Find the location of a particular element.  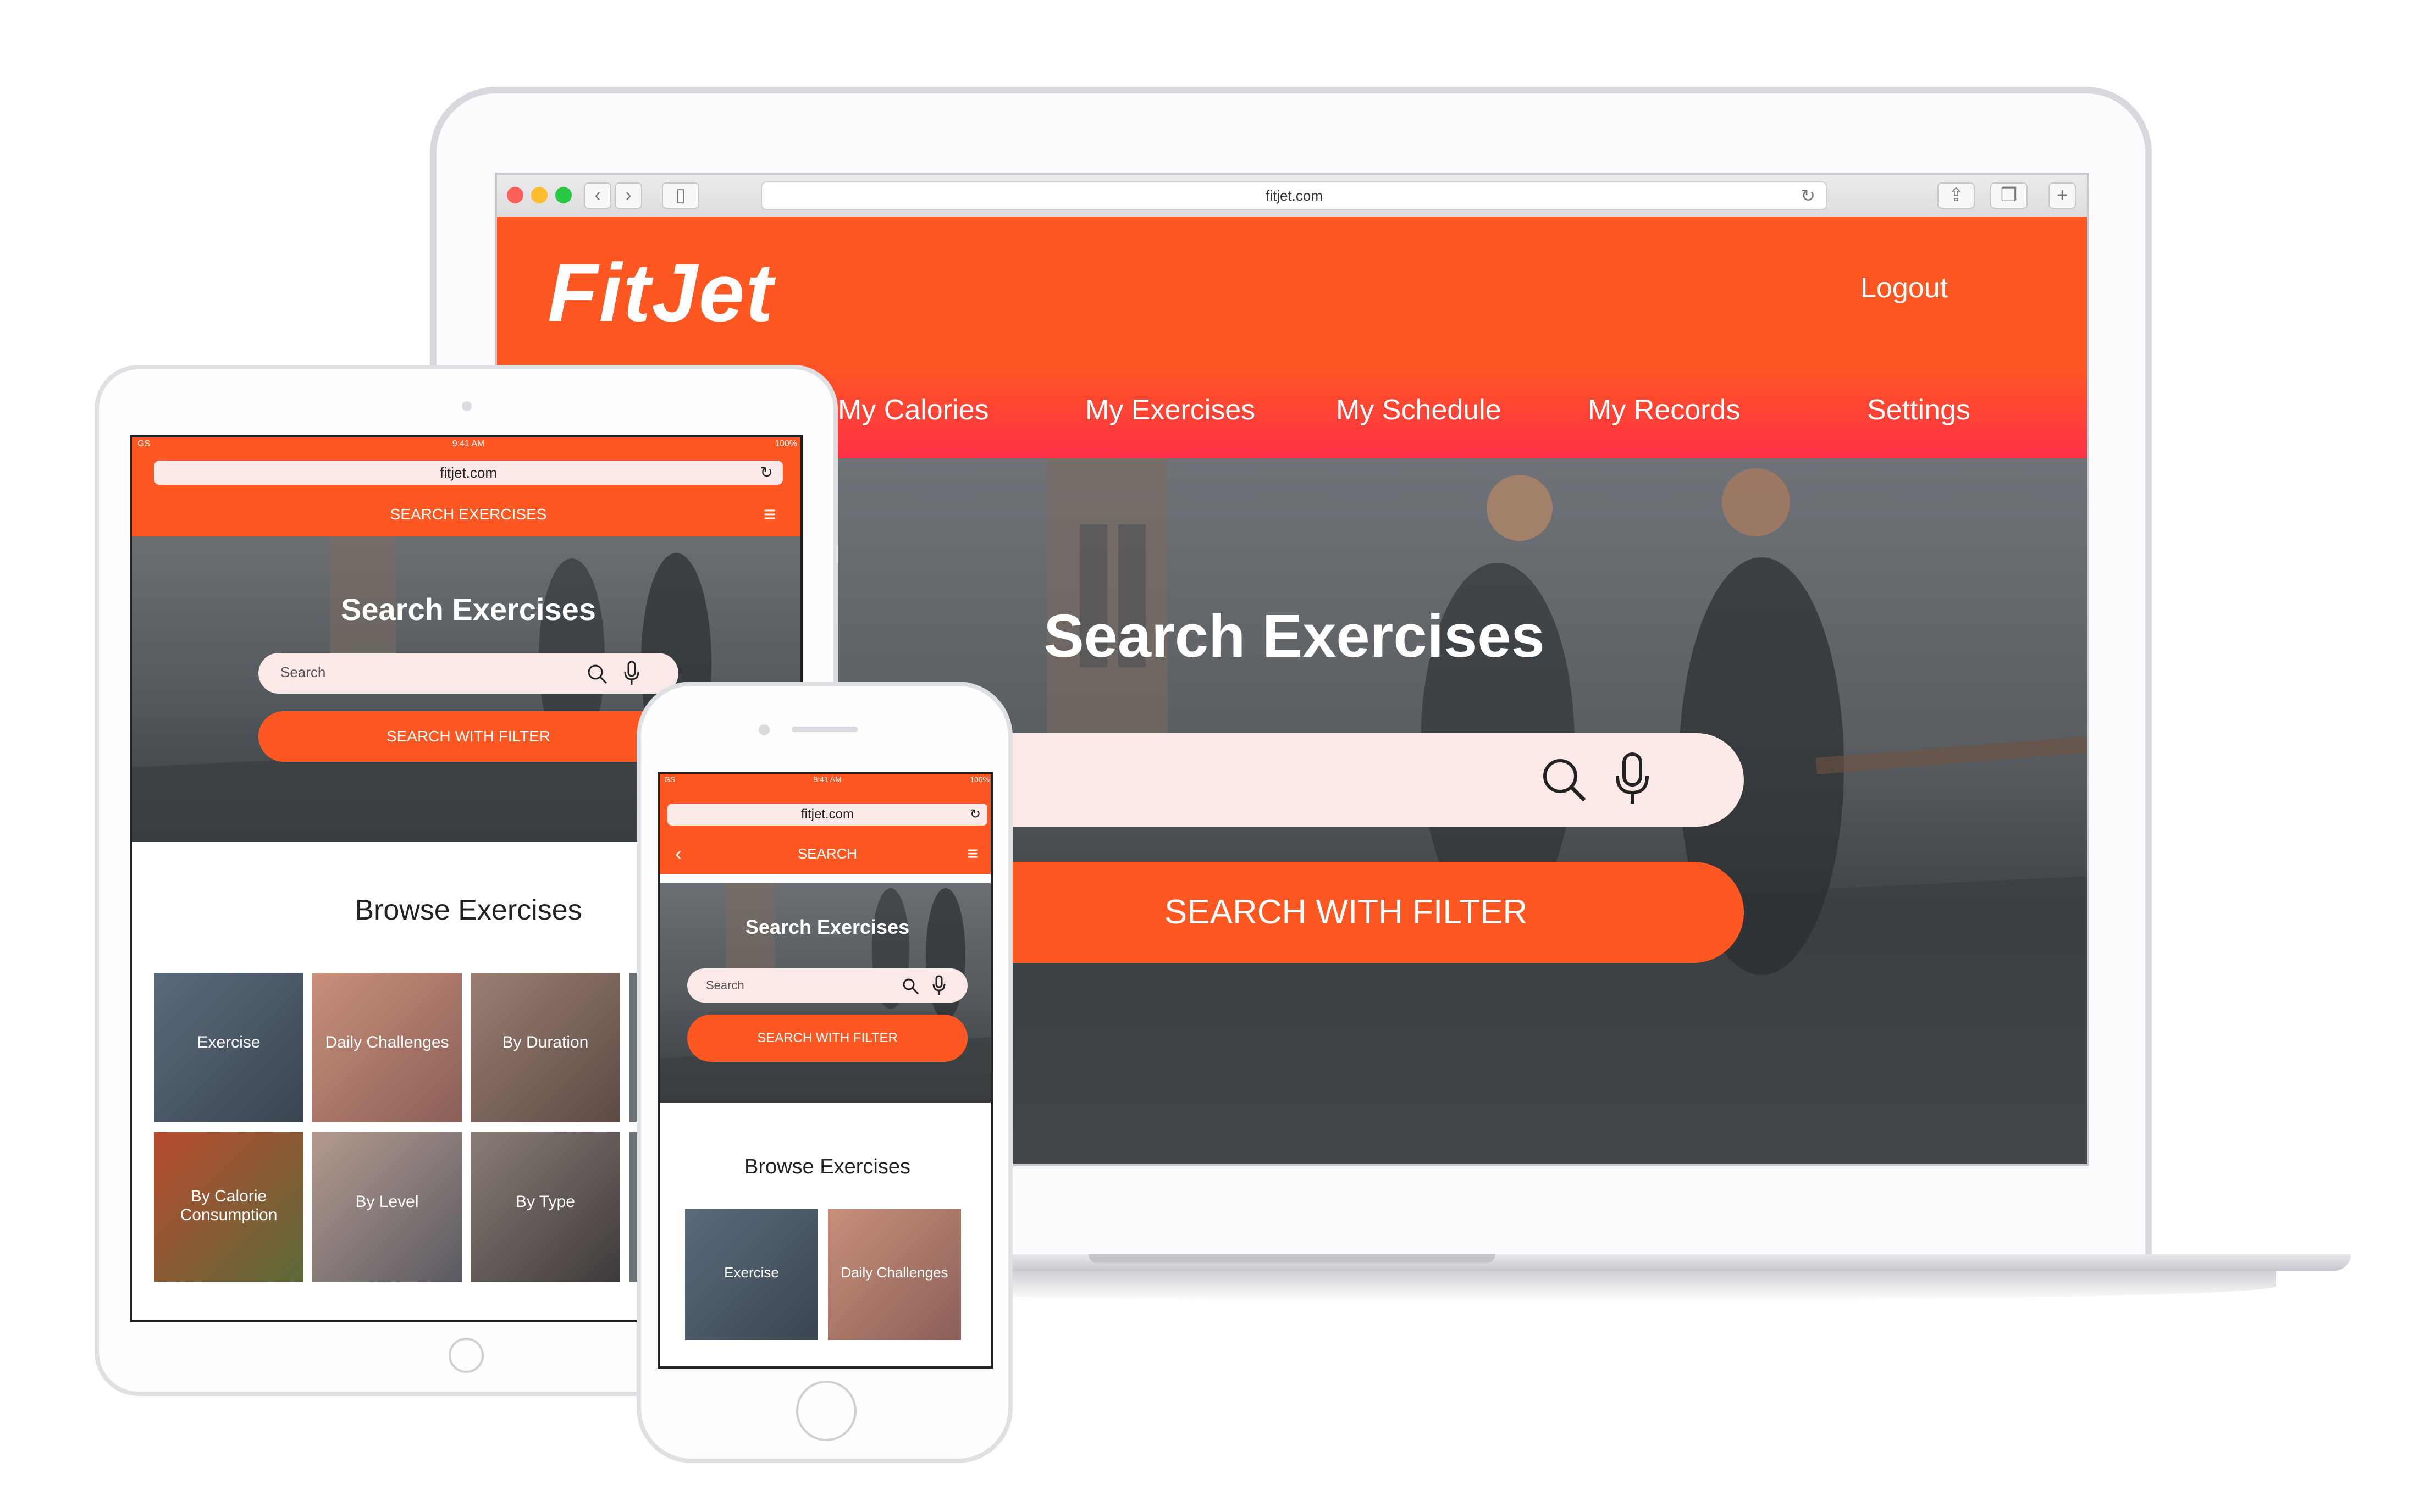

phone-address-url: fitjet.com is located at coordinates (827, 814).